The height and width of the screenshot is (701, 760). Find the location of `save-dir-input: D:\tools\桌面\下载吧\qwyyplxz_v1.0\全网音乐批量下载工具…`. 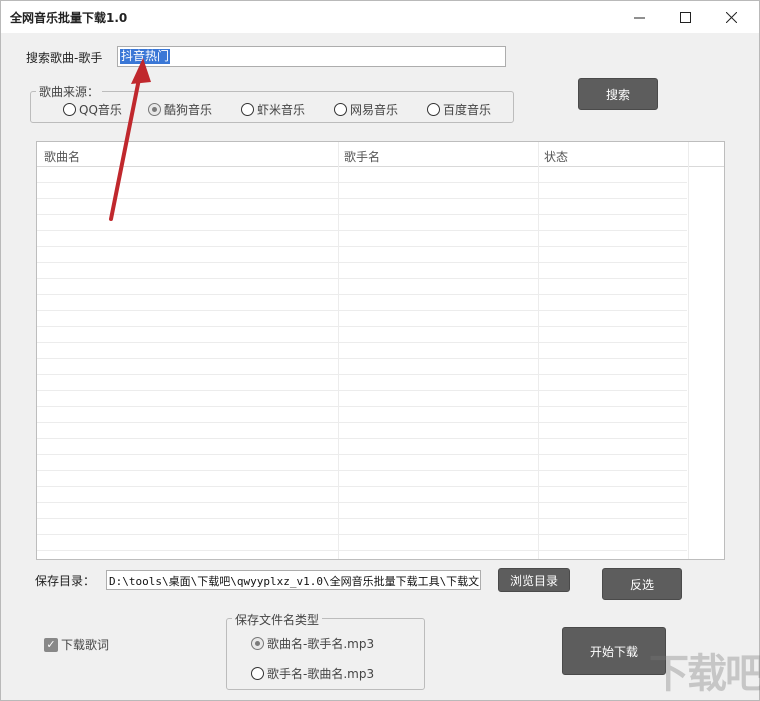

save-dir-input: D:\tools\桌面\下载吧\qwyyplxz_v1.0\全网音乐批量下载工具… is located at coordinates (293, 580).